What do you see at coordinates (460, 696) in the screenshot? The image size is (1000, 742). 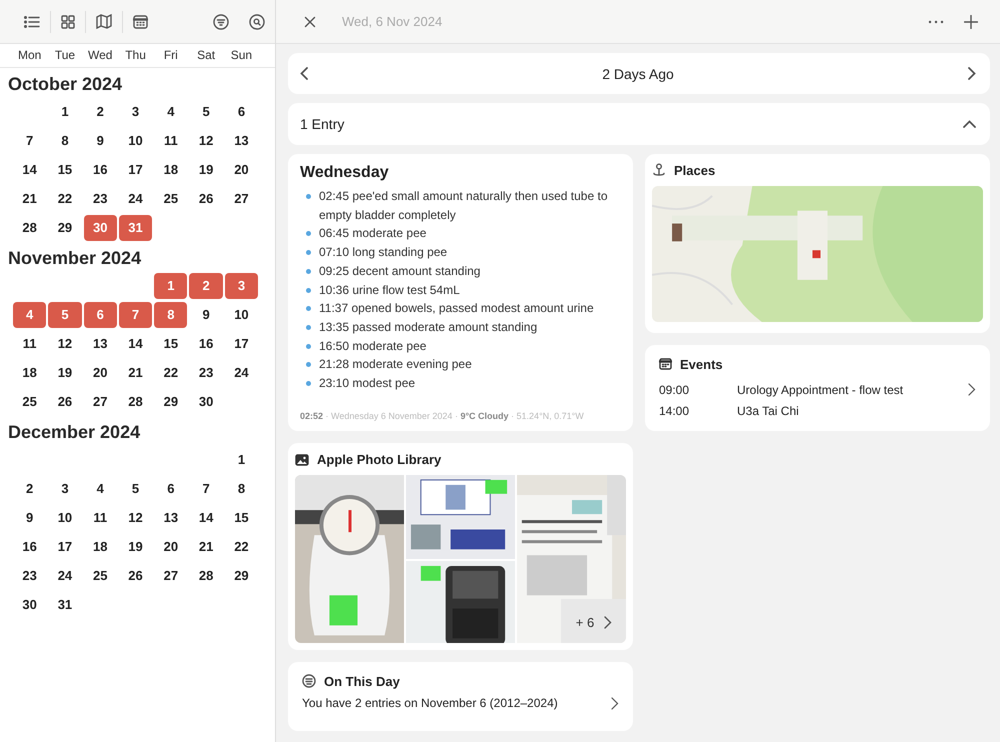 I see `on-this-day-card: On This Day You have 2 entries on November 6 (2012–2024)` at bounding box center [460, 696].